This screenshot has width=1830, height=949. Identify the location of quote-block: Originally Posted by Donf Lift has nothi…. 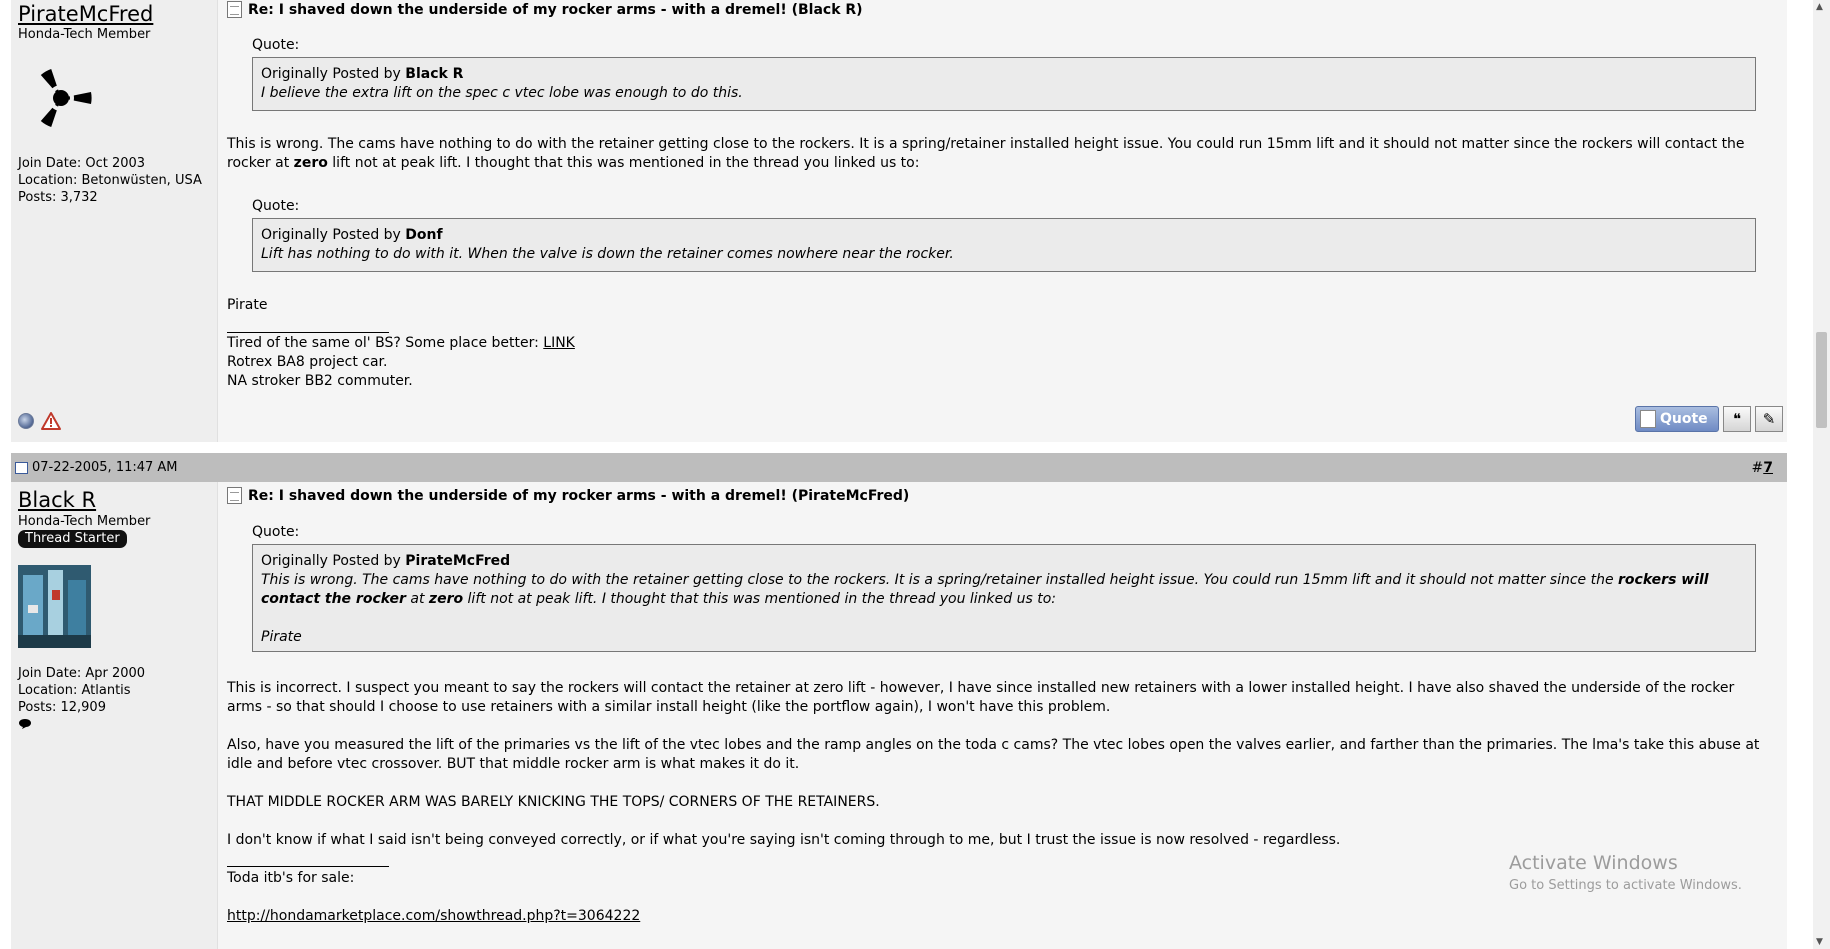
(1004, 245).